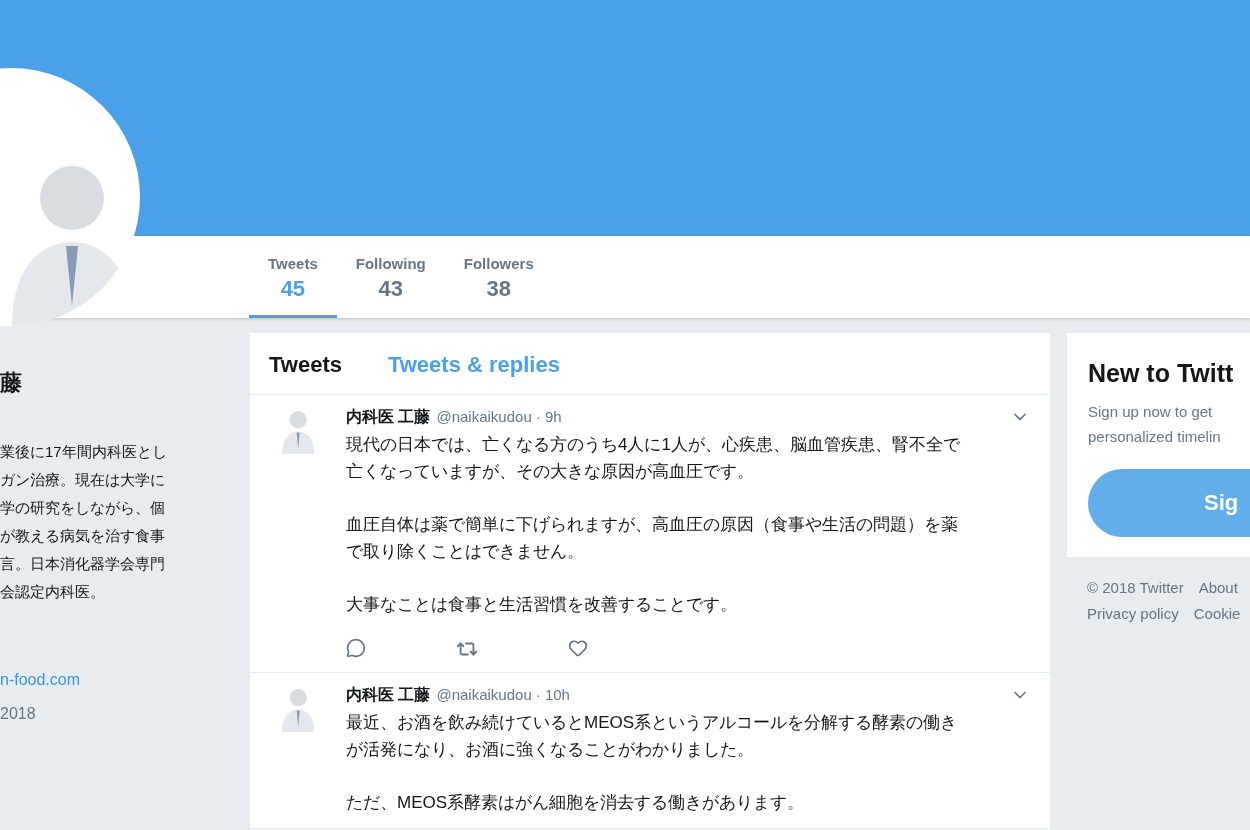 The height and width of the screenshot is (830, 1250). What do you see at coordinates (653, 445) in the screenshot?
I see `tweet-text-line: 現代の日本では、亡くなる方のうち4人に1人が、心疾患、脳血管疾患、腎不全で` at bounding box center [653, 445].